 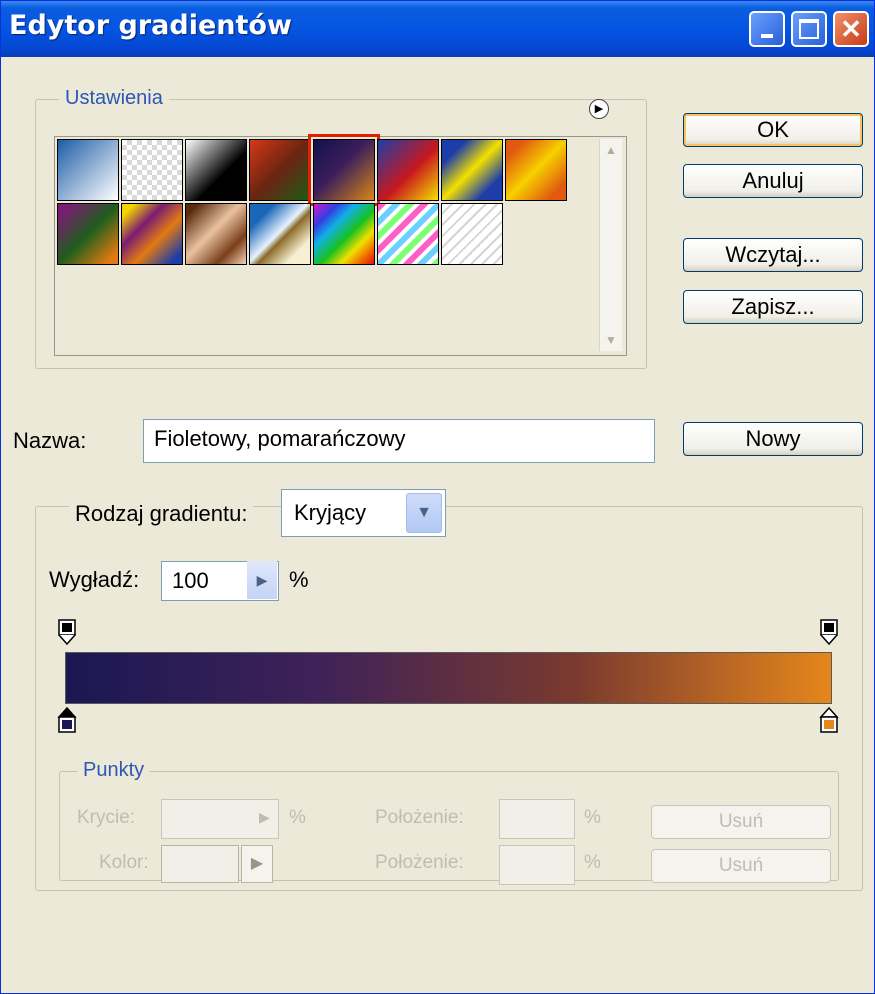 What do you see at coordinates (216, 234) in the screenshot?
I see `swatch-copper` at bounding box center [216, 234].